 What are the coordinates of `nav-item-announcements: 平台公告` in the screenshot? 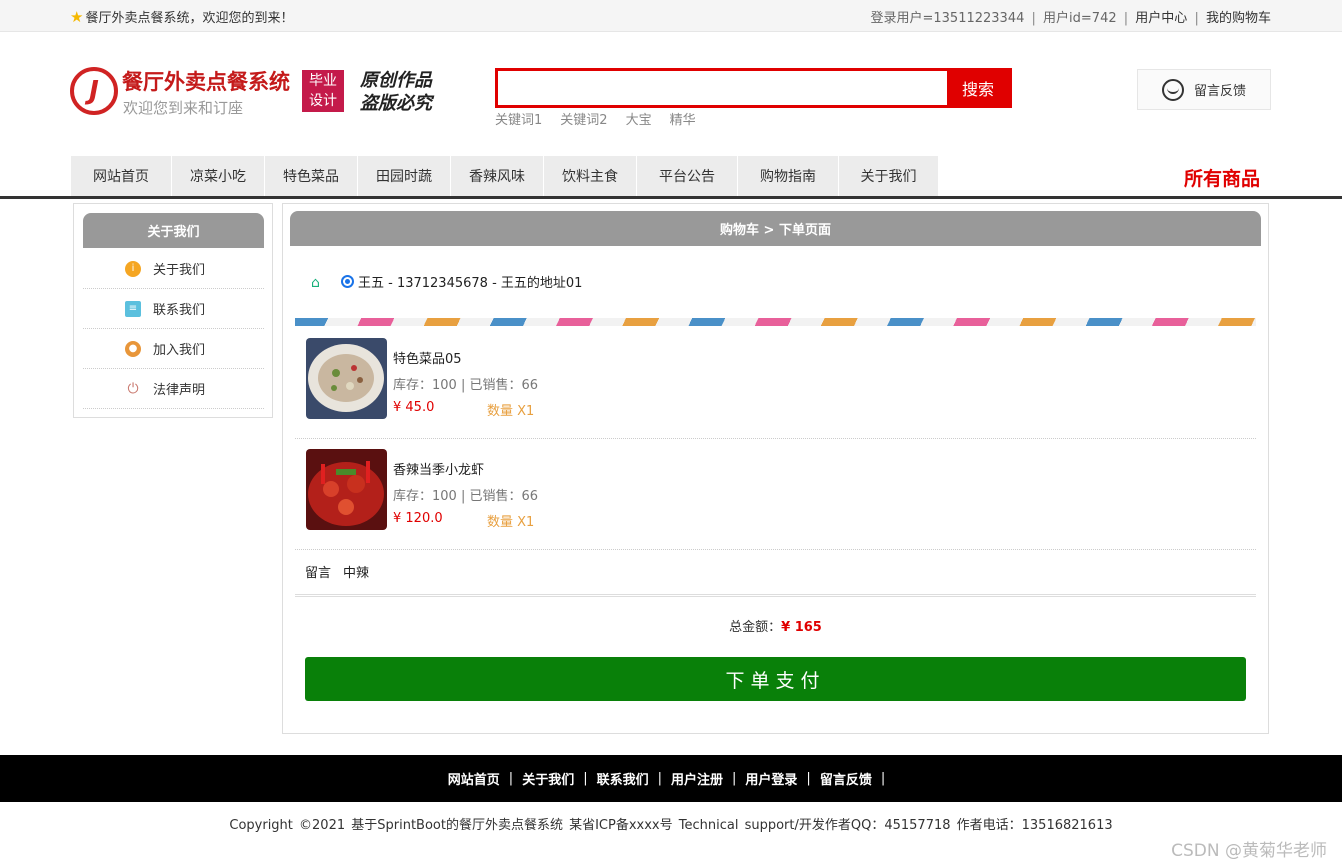 It's located at (687, 176).